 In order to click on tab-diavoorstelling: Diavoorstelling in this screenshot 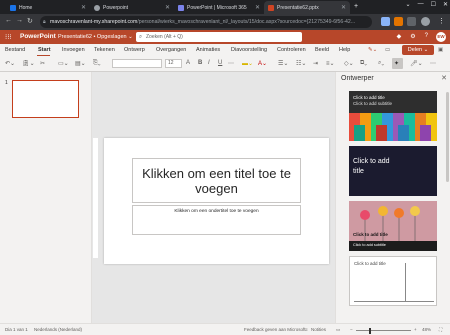, I will do `click(249, 50)`.